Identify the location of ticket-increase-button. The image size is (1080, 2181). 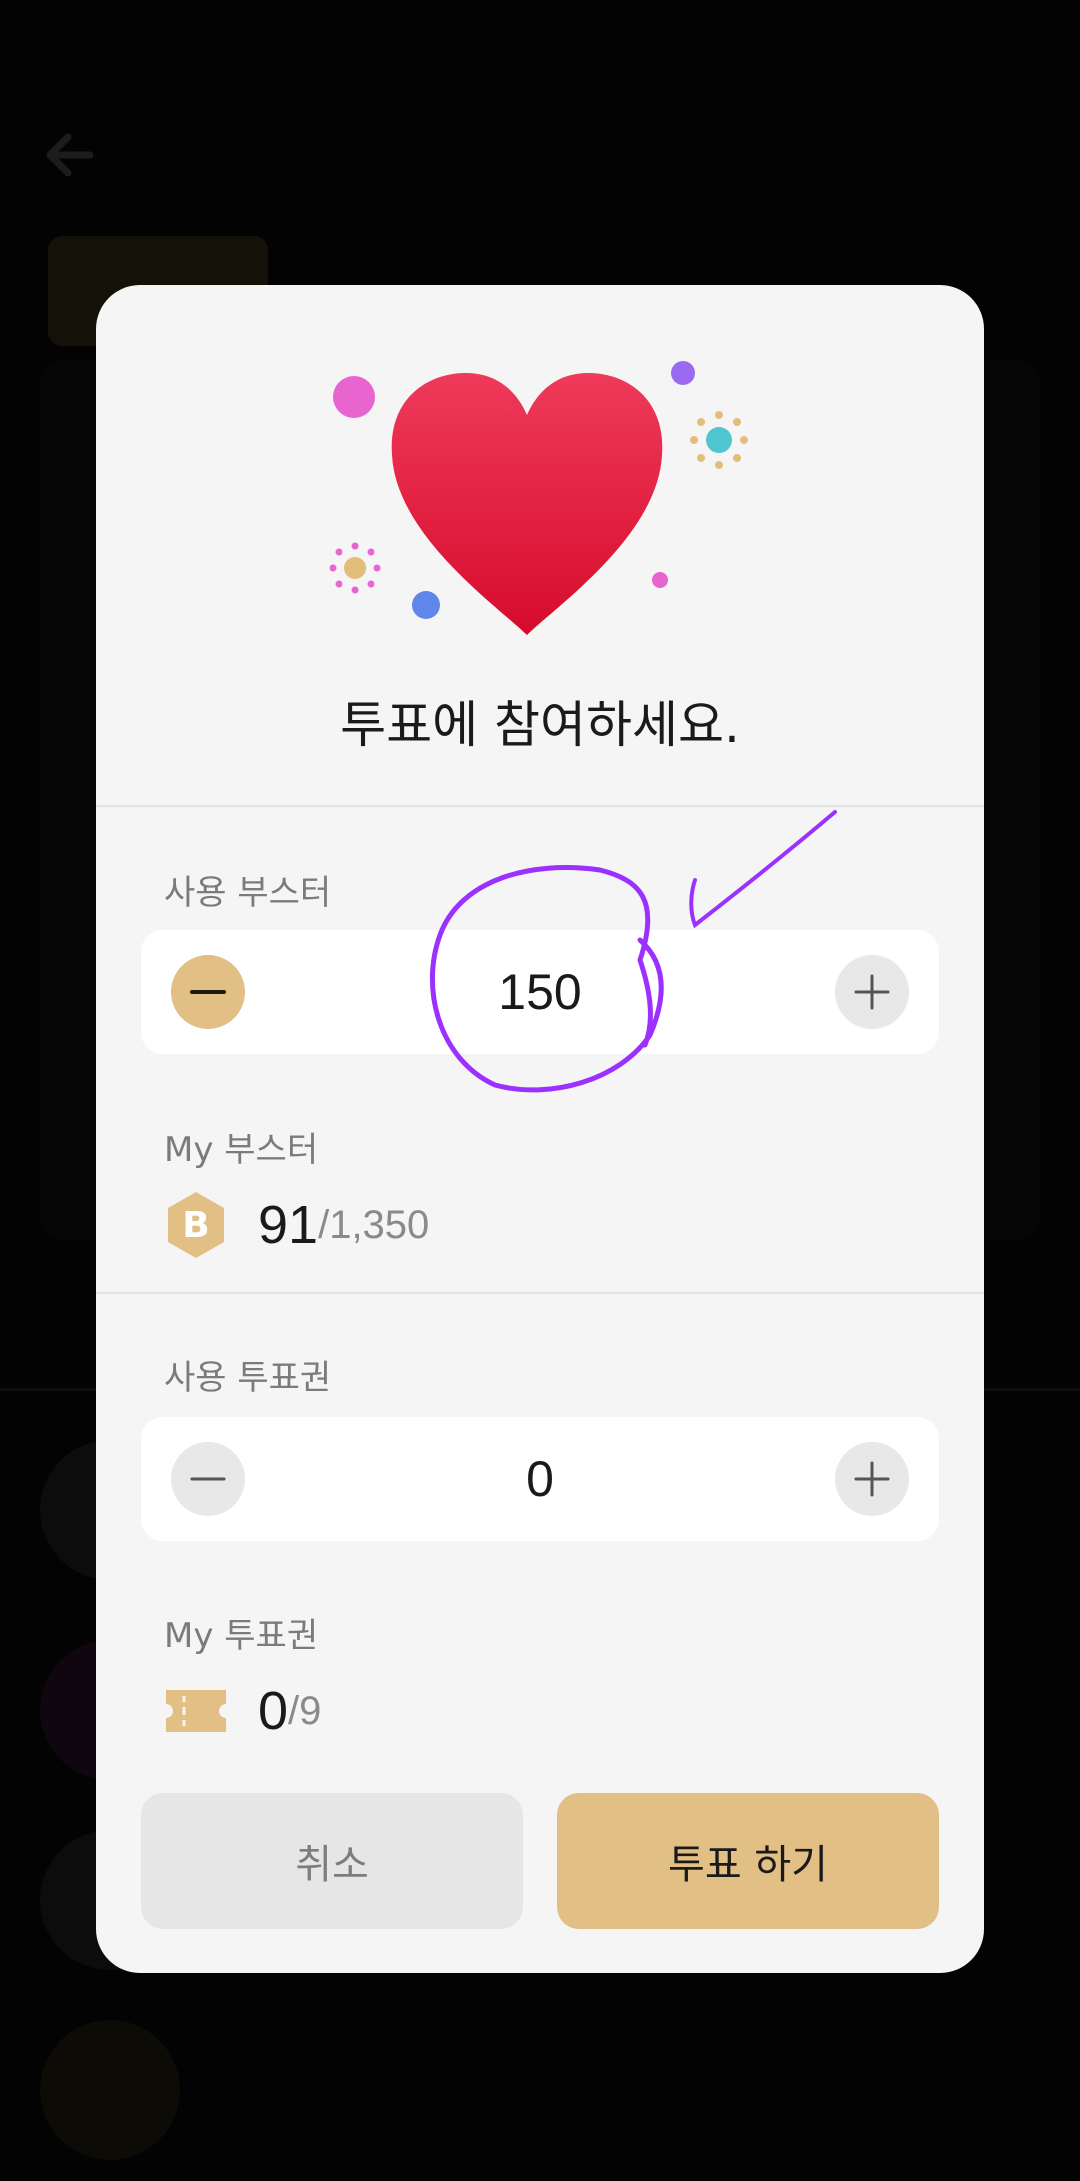
(872, 1479).